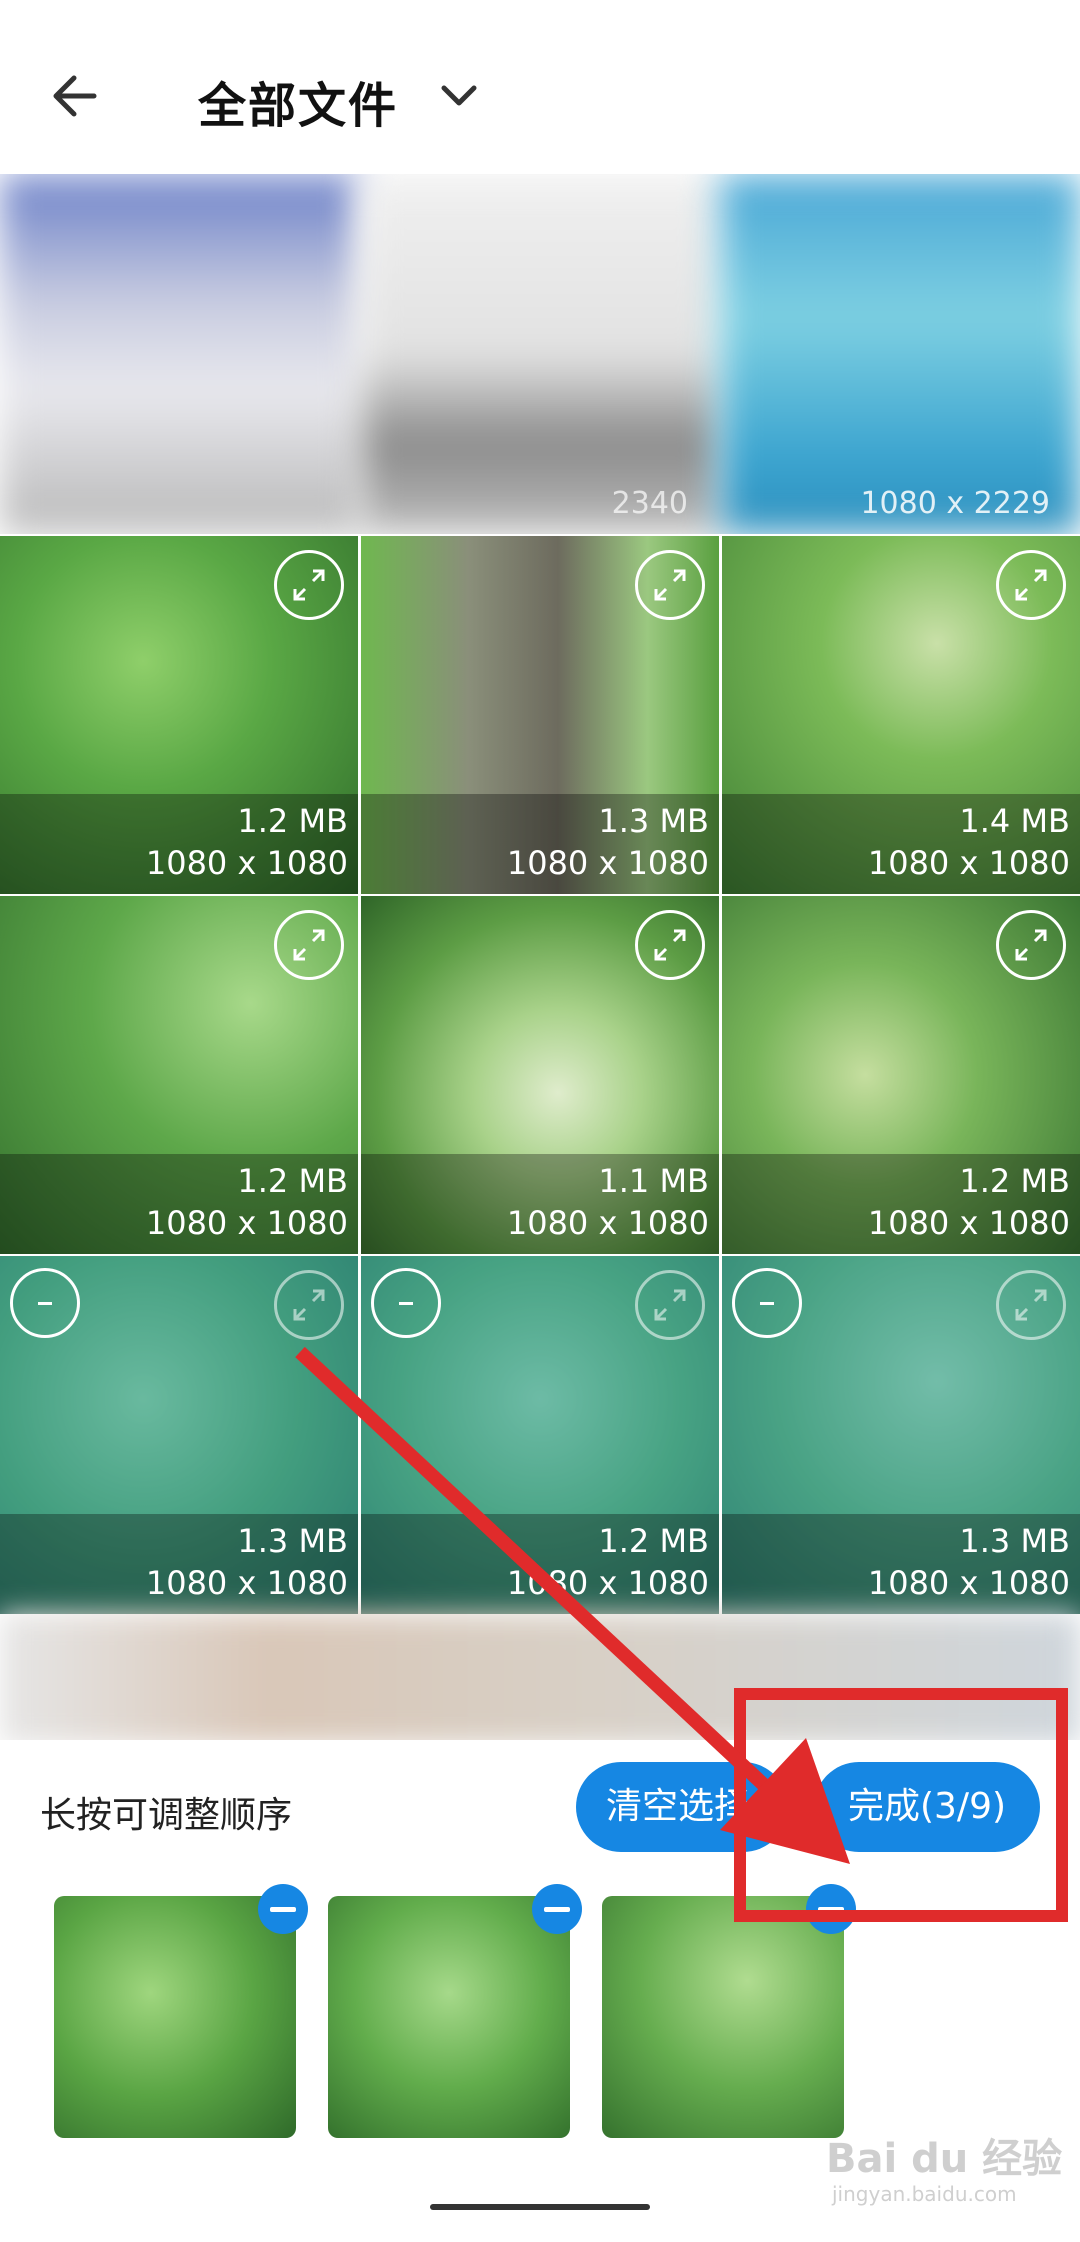 The height and width of the screenshot is (2242, 1080). Describe the element at coordinates (540, 1075) in the screenshot. I see `photo-tile: 1.1 MB 1080 x 1080` at that location.